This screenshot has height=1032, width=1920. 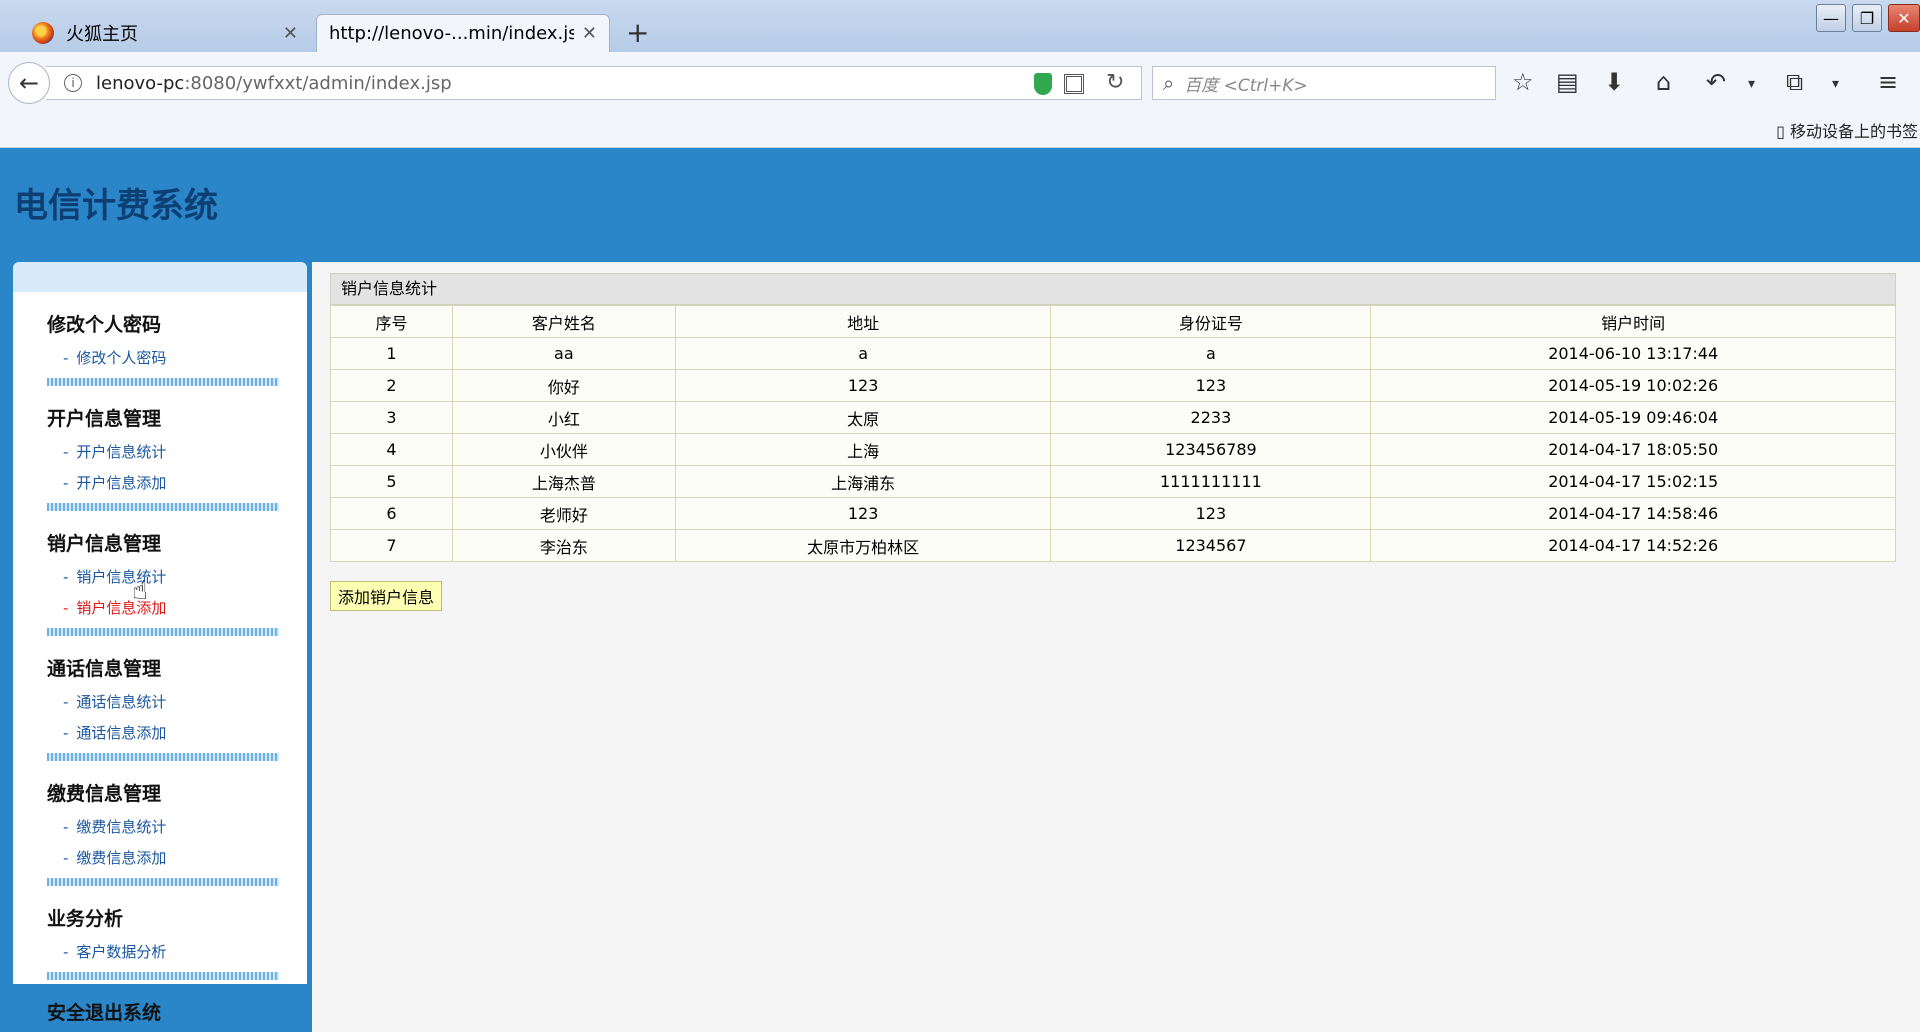 What do you see at coordinates (165, 33) in the screenshot?
I see `tab-firefox-home: 火狐主页 ✕` at bounding box center [165, 33].